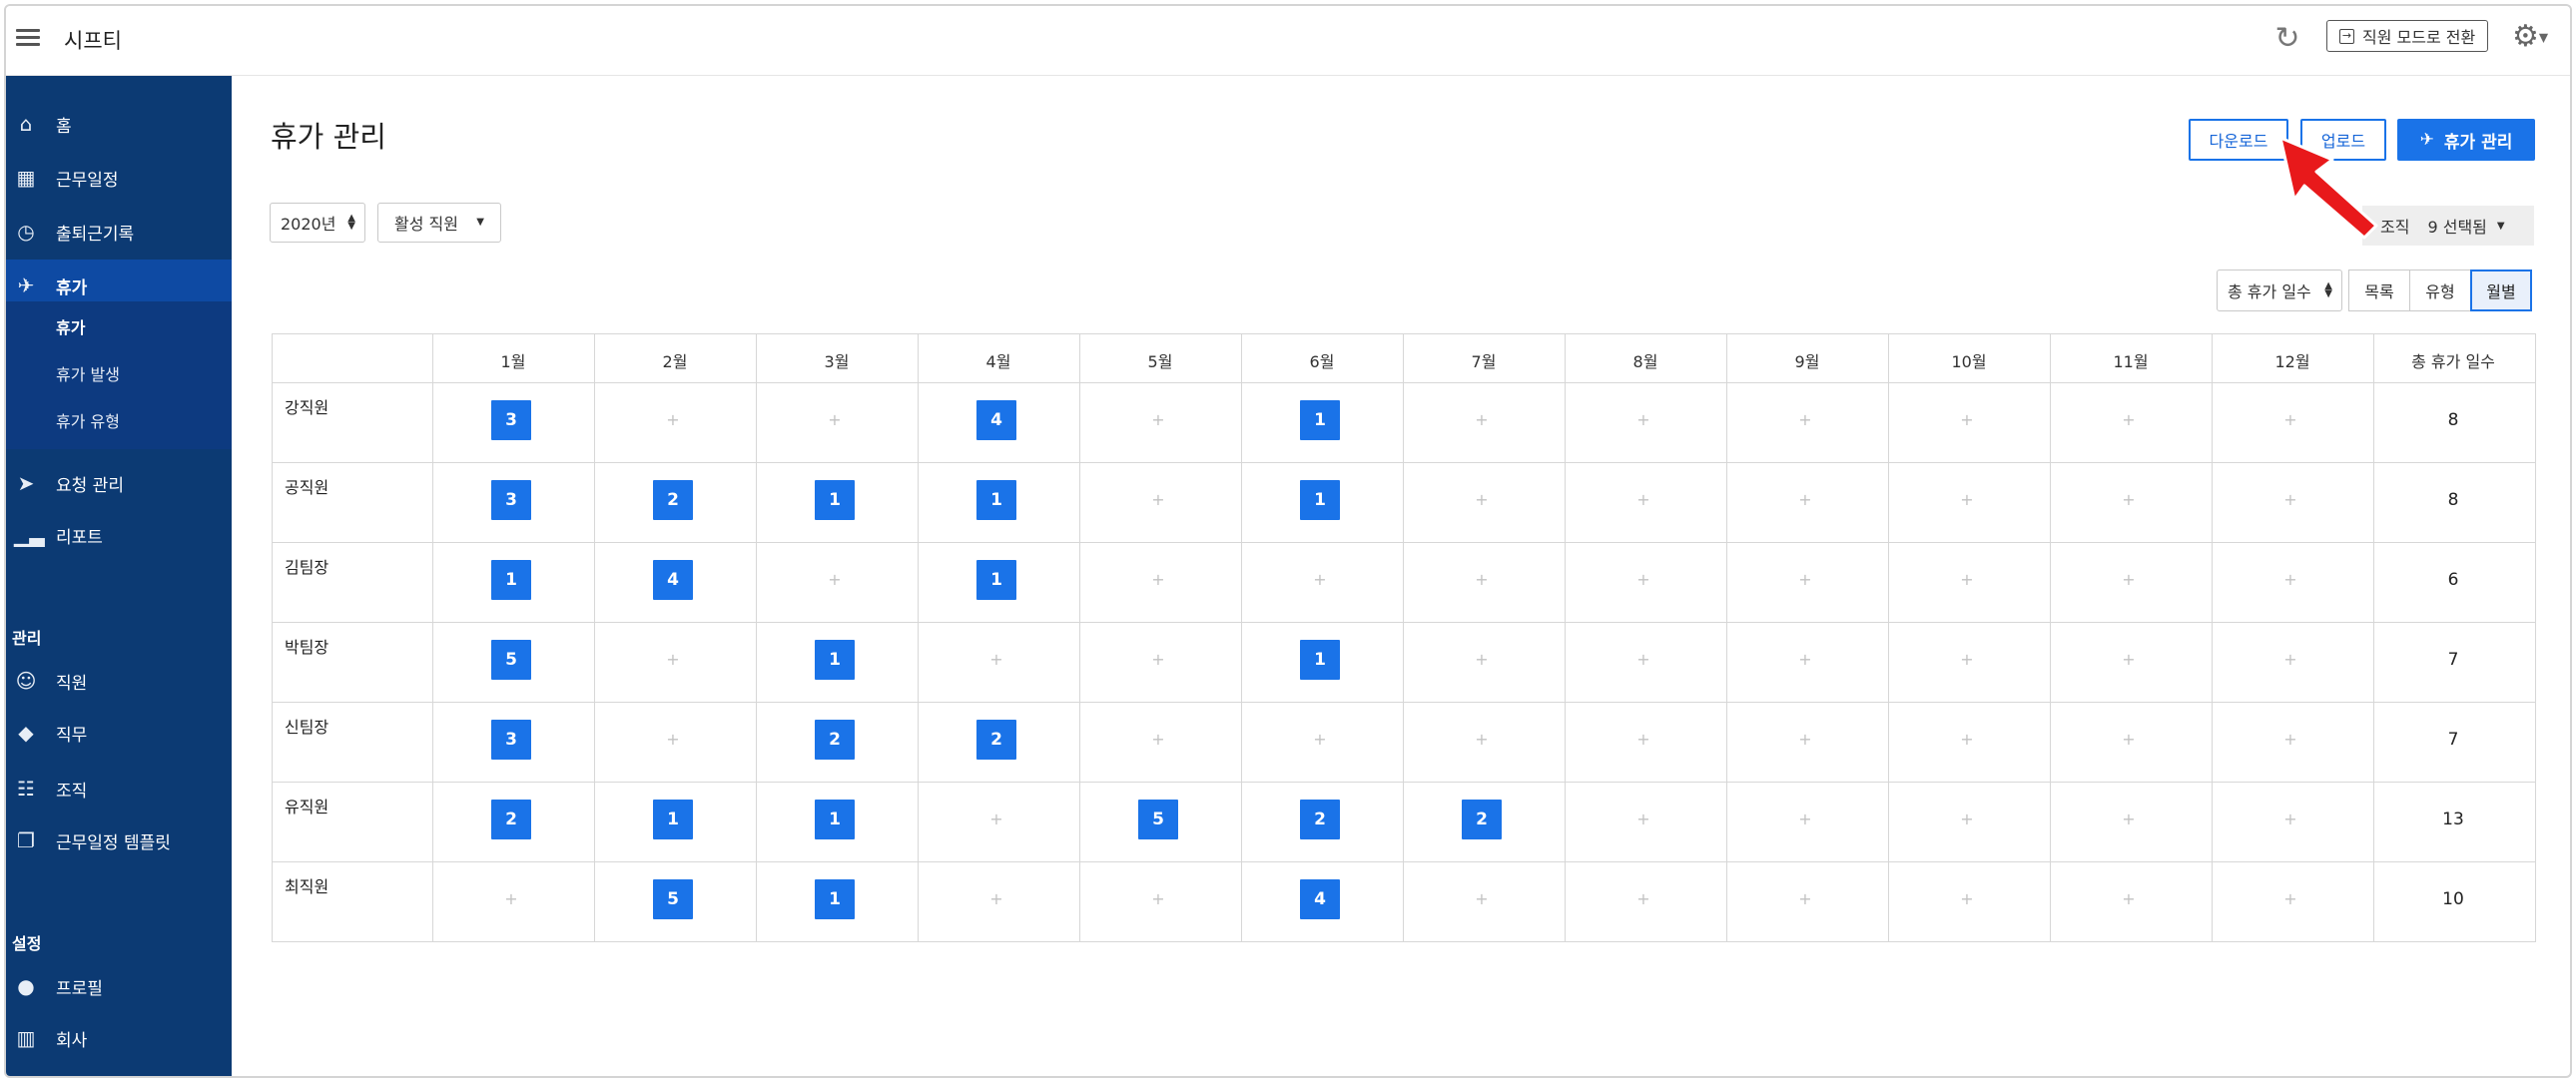 This screenshot has height=1082, width=2576. Describe the element at coordinates (119, 178) in the screenshot. I see `sidebar-item-schedule: ▦ 근무일정` at that location.